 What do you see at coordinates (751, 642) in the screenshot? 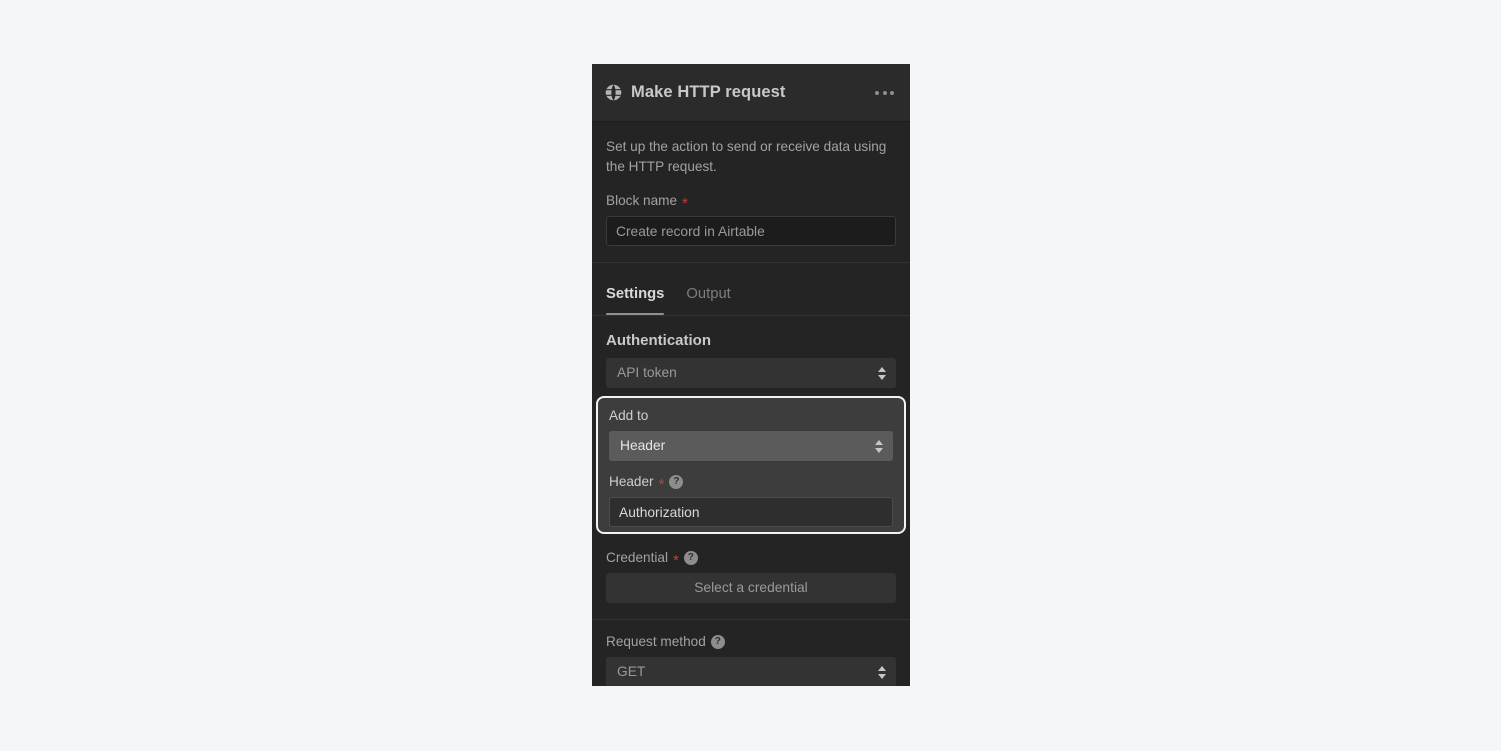
I see `request-method-label: Request method ?` at bounding box center [751, 642].